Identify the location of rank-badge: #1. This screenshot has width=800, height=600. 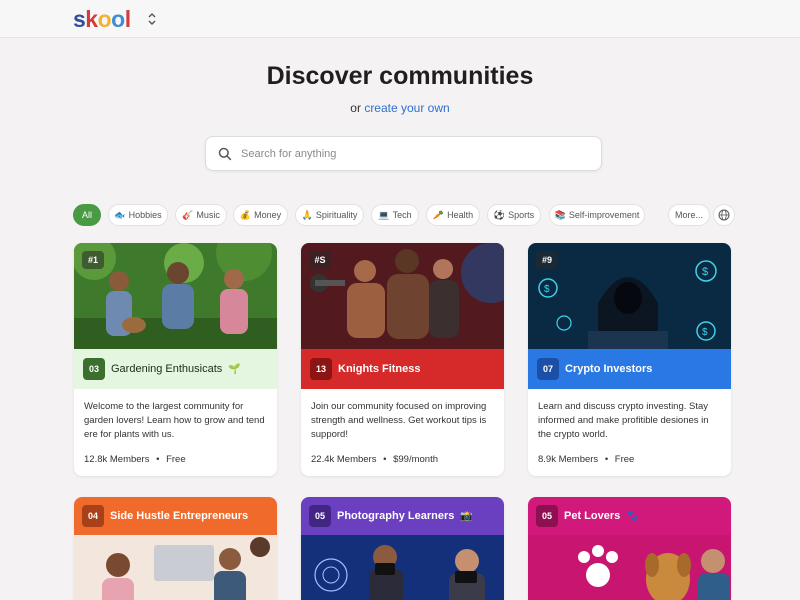
(93, 260).